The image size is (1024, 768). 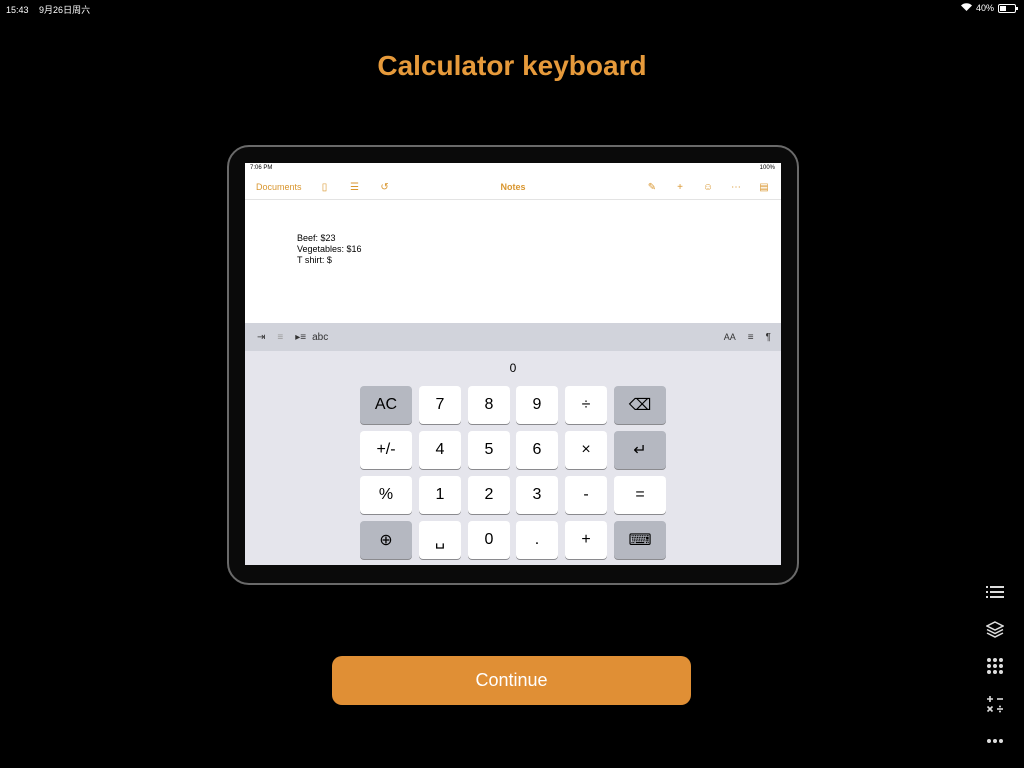 What do you see at coordinates (65, 10) in the screenshot?
I see `status-date: 9月26日周六` at bounding box center [65, 10].